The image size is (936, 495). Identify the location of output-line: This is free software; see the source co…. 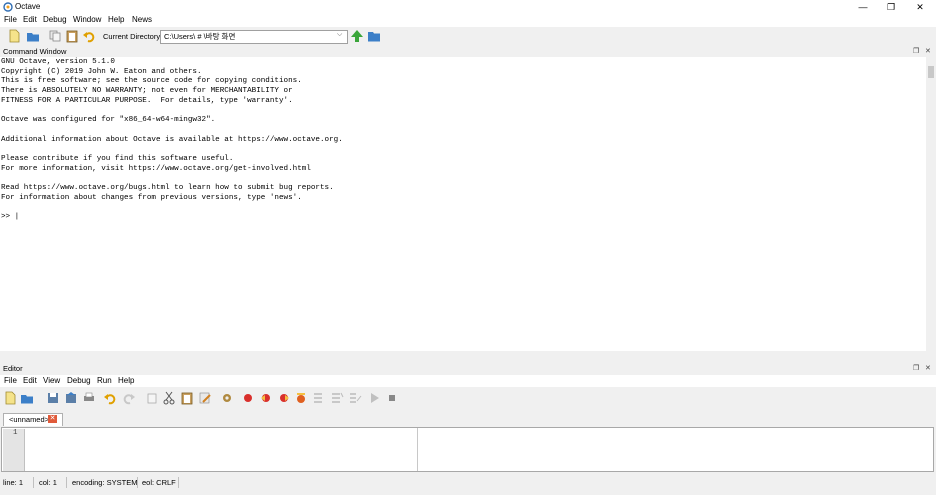
(151, 81).